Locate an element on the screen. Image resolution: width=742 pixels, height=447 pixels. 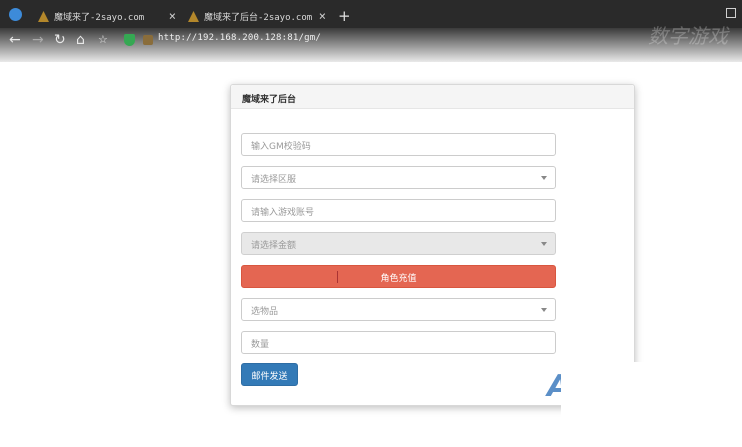
item-select: 选物品 is located at coordinates (398, 309).